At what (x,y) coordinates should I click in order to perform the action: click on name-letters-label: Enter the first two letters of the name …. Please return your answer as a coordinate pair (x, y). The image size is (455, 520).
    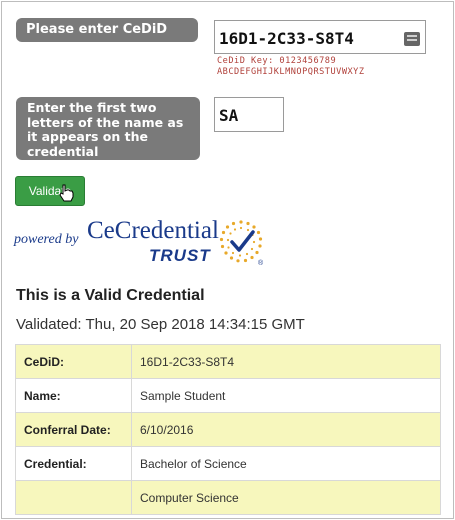
    Looking at the image, I should click on (108, 128).